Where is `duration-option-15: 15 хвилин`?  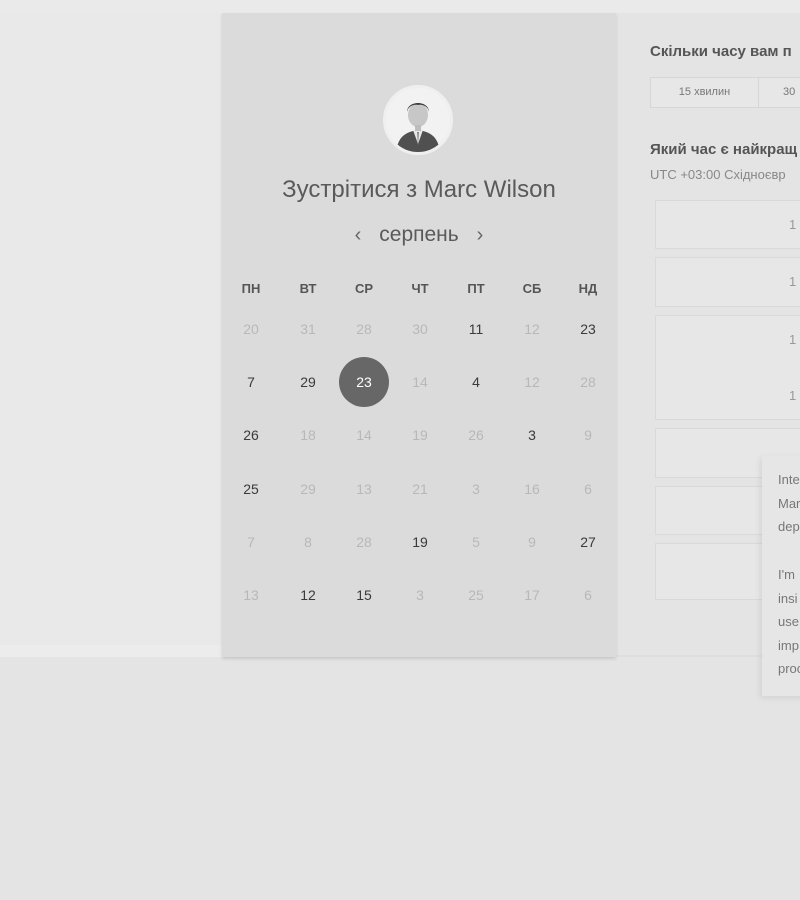 duration-option-15: 15 хвилин is located at coordinates (705, 92).